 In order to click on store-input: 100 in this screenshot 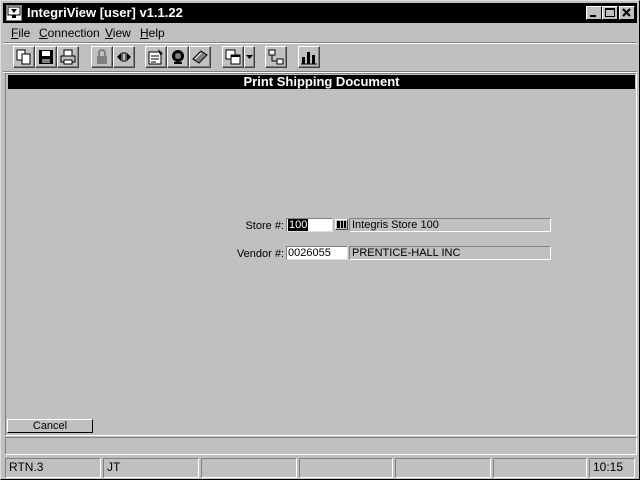, I will do `click(309, 225)`.